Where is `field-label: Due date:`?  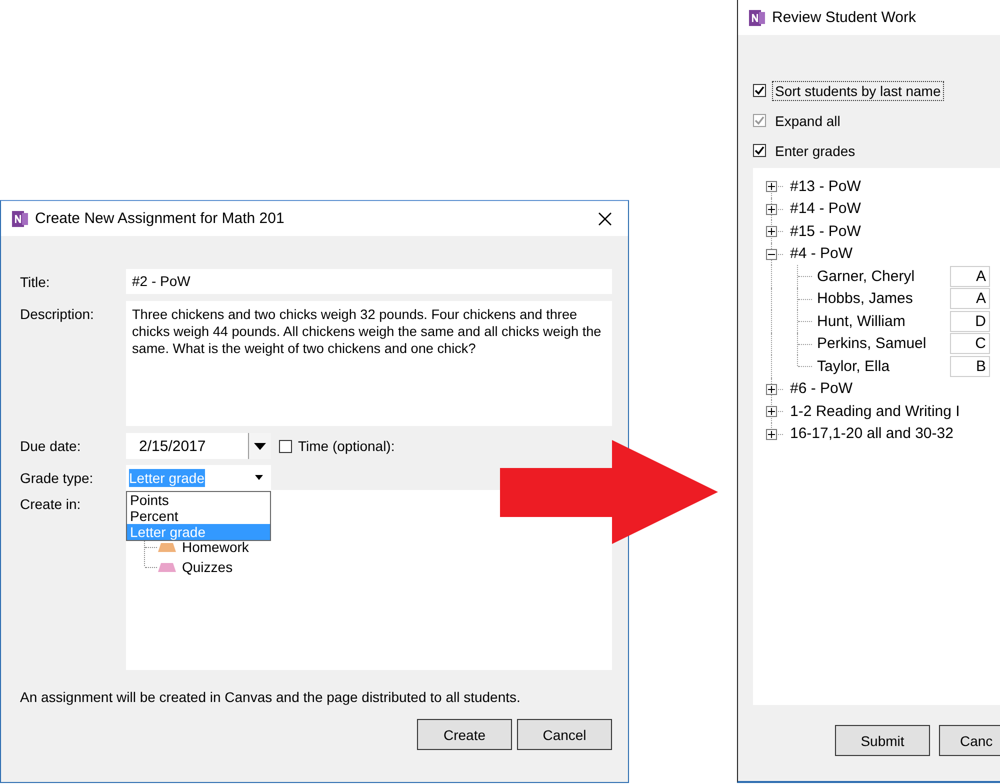
field-label: Due date: is located at coordinates (50, 446).